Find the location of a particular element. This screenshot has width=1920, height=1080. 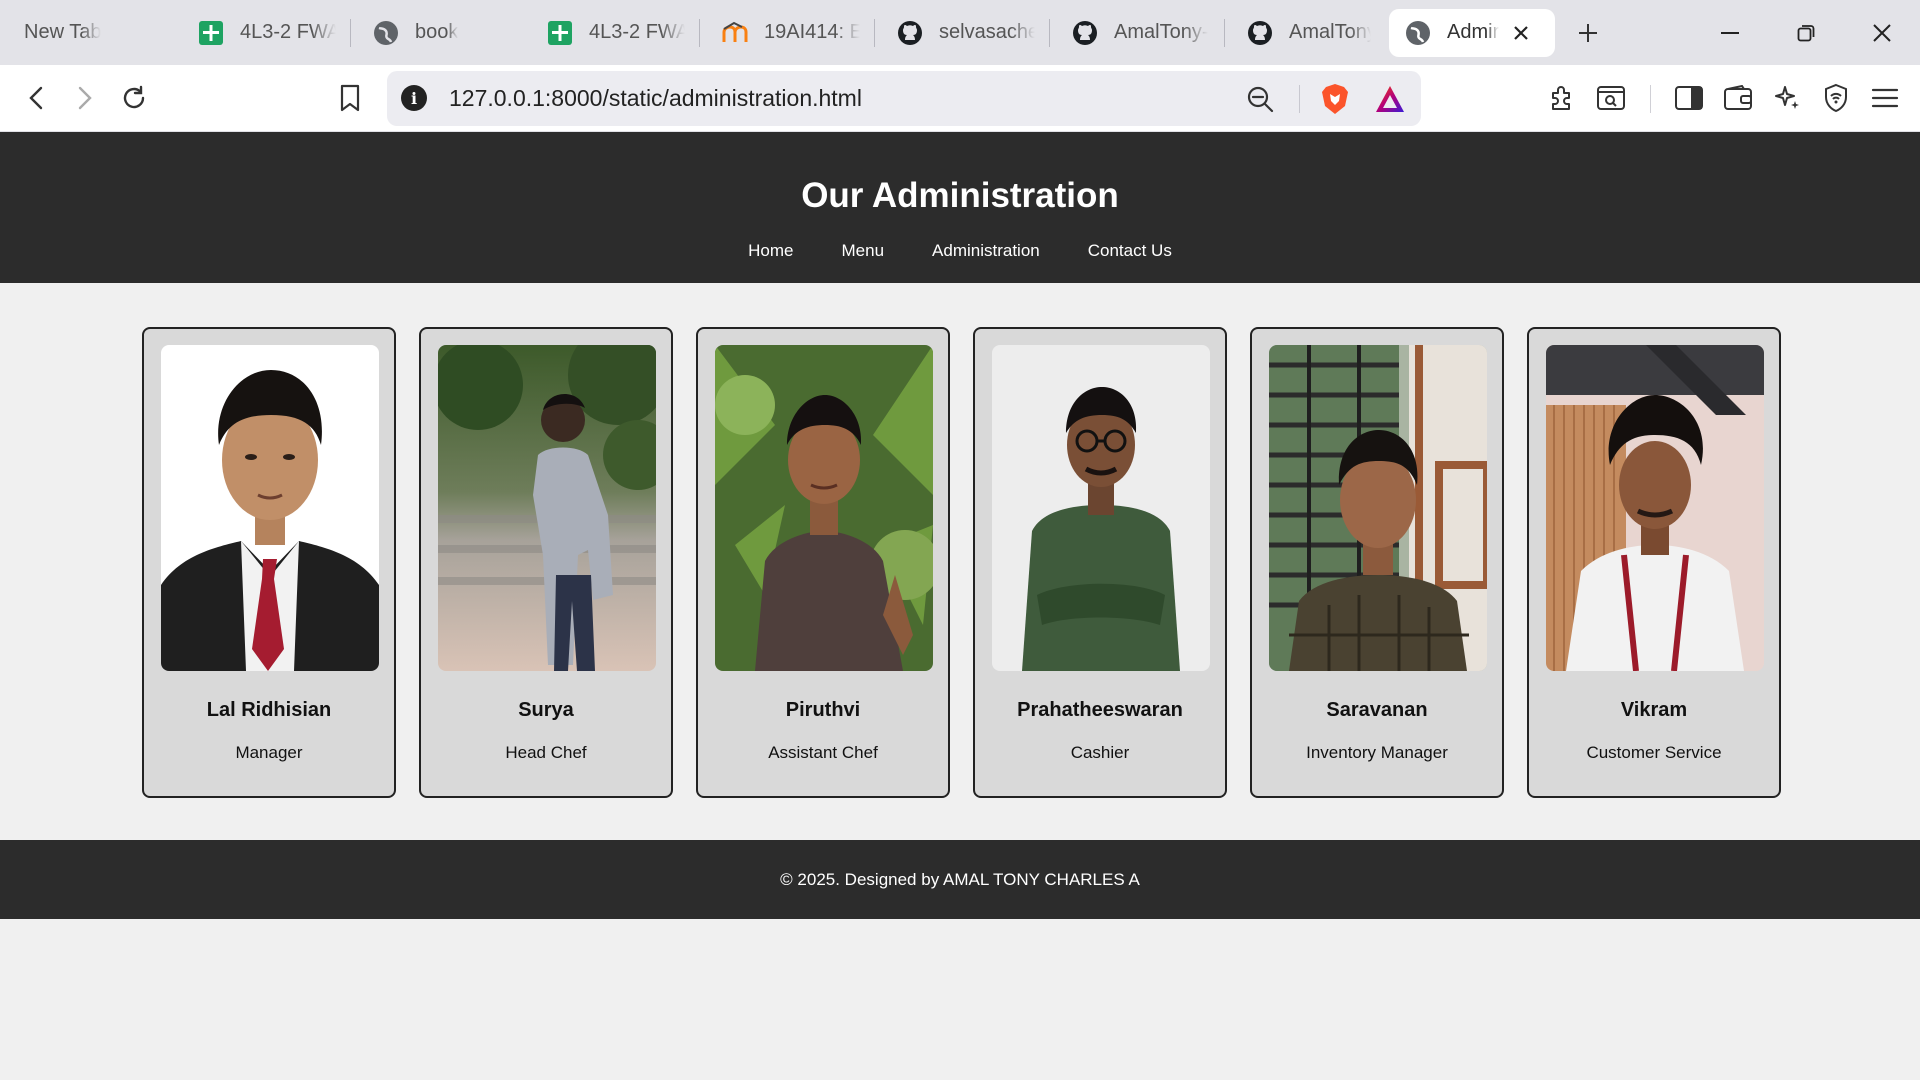

page-title: Our Administration is located at coordinates (960, 195).